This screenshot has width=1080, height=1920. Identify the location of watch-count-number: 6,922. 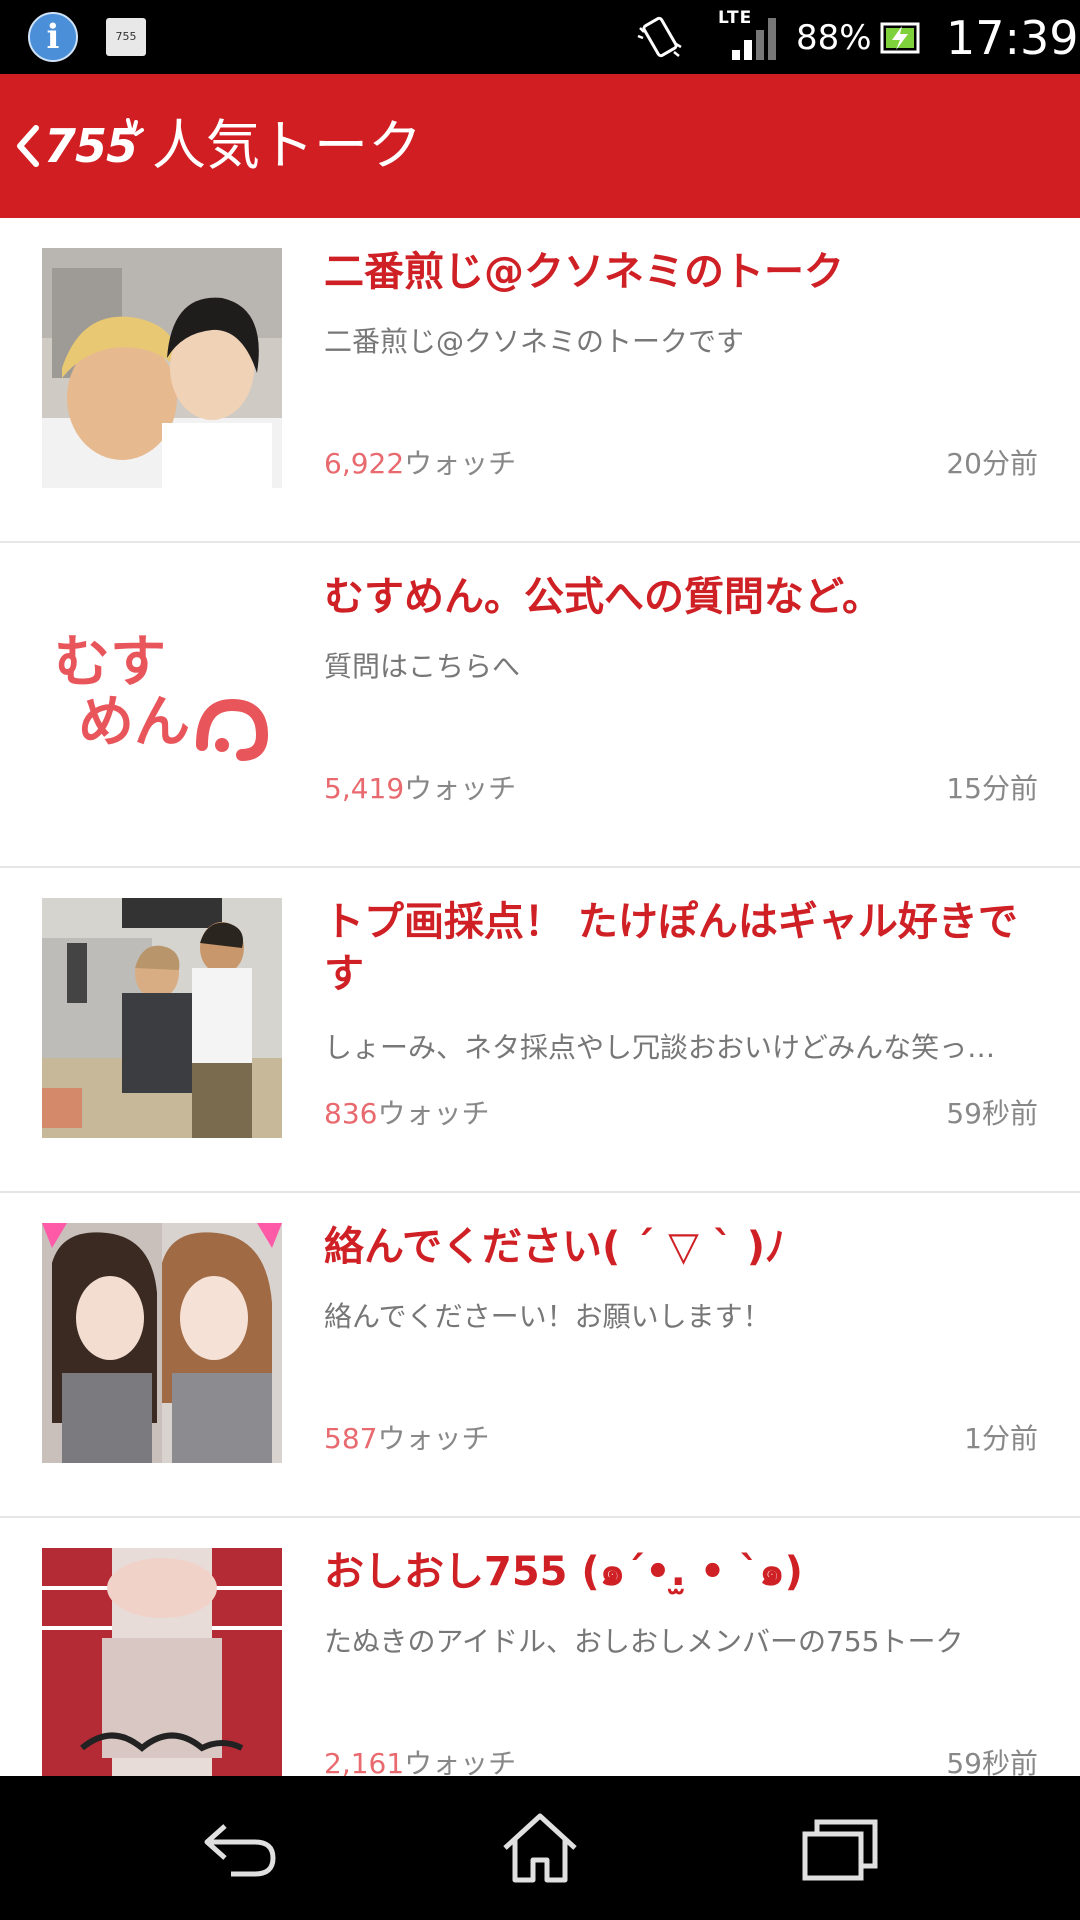
(364, 463).